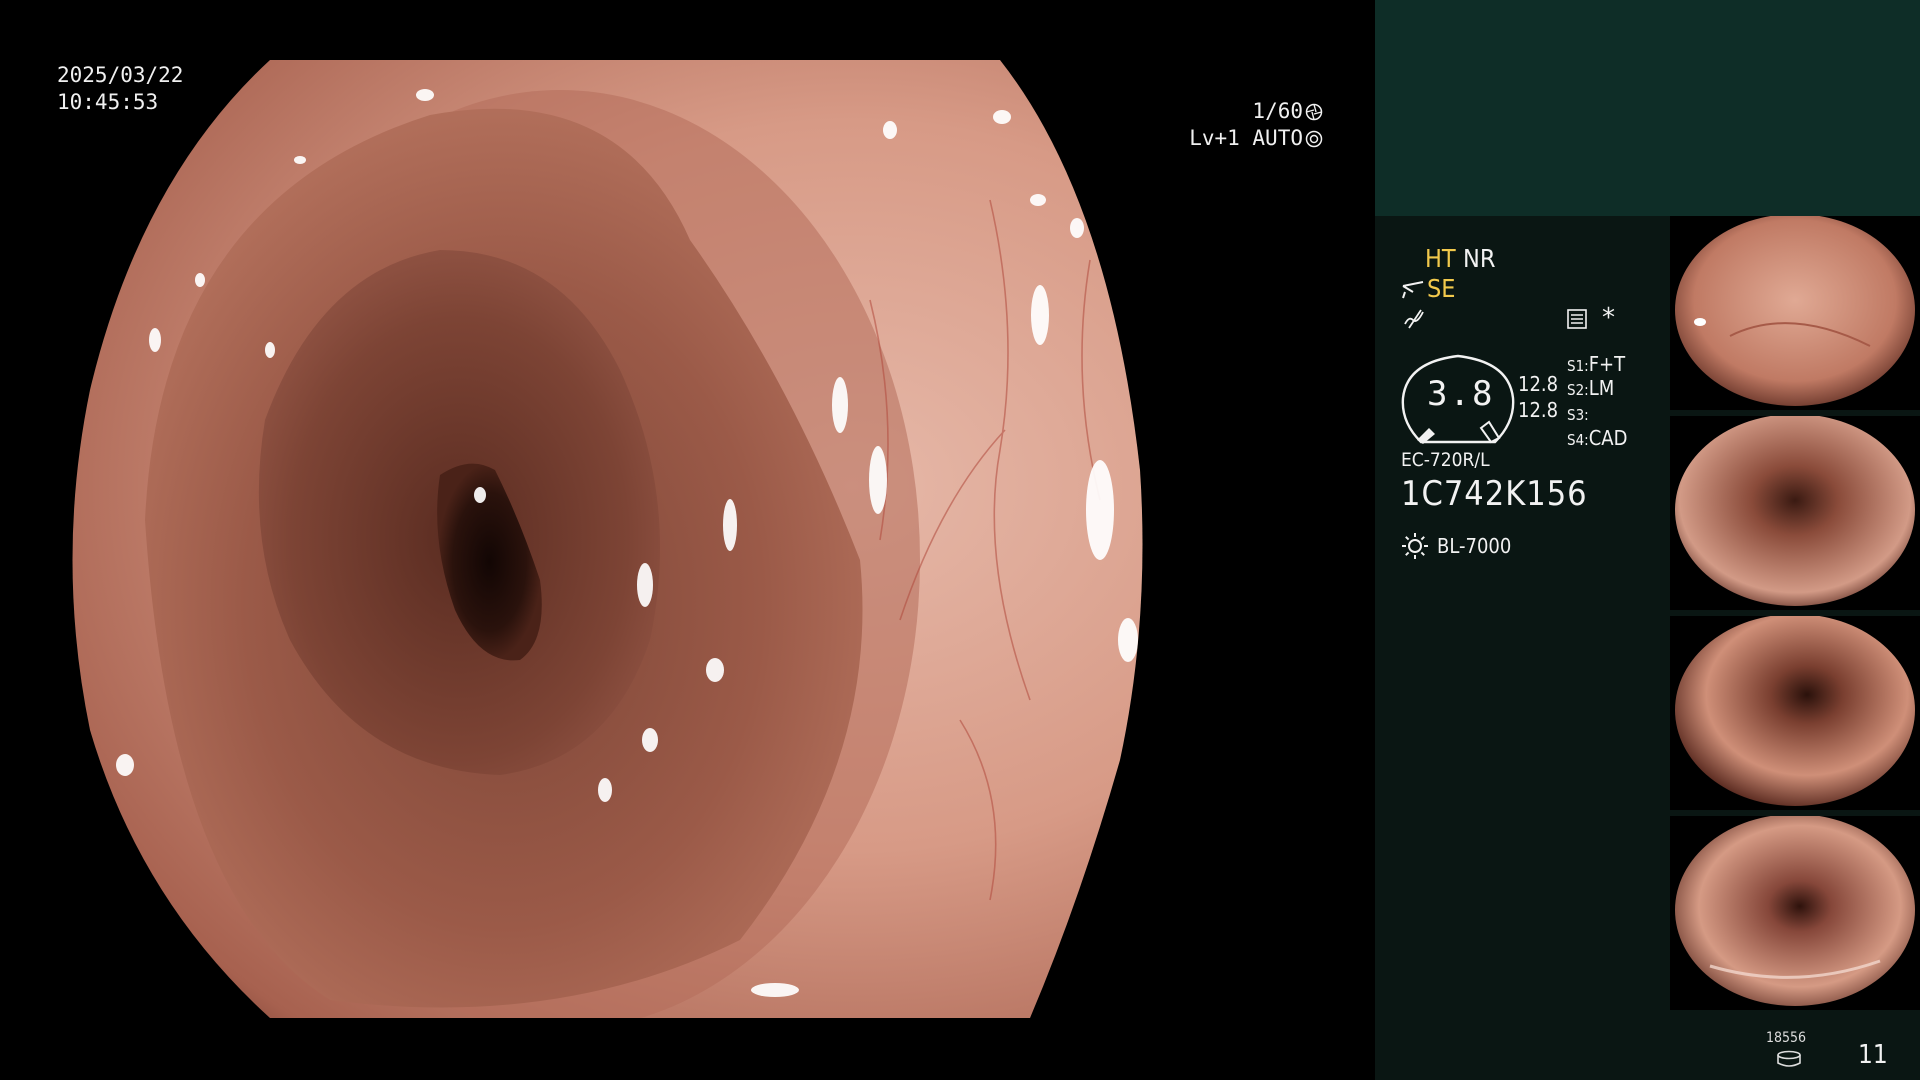  I want to click on storage-icon, so click(1789, 1058).